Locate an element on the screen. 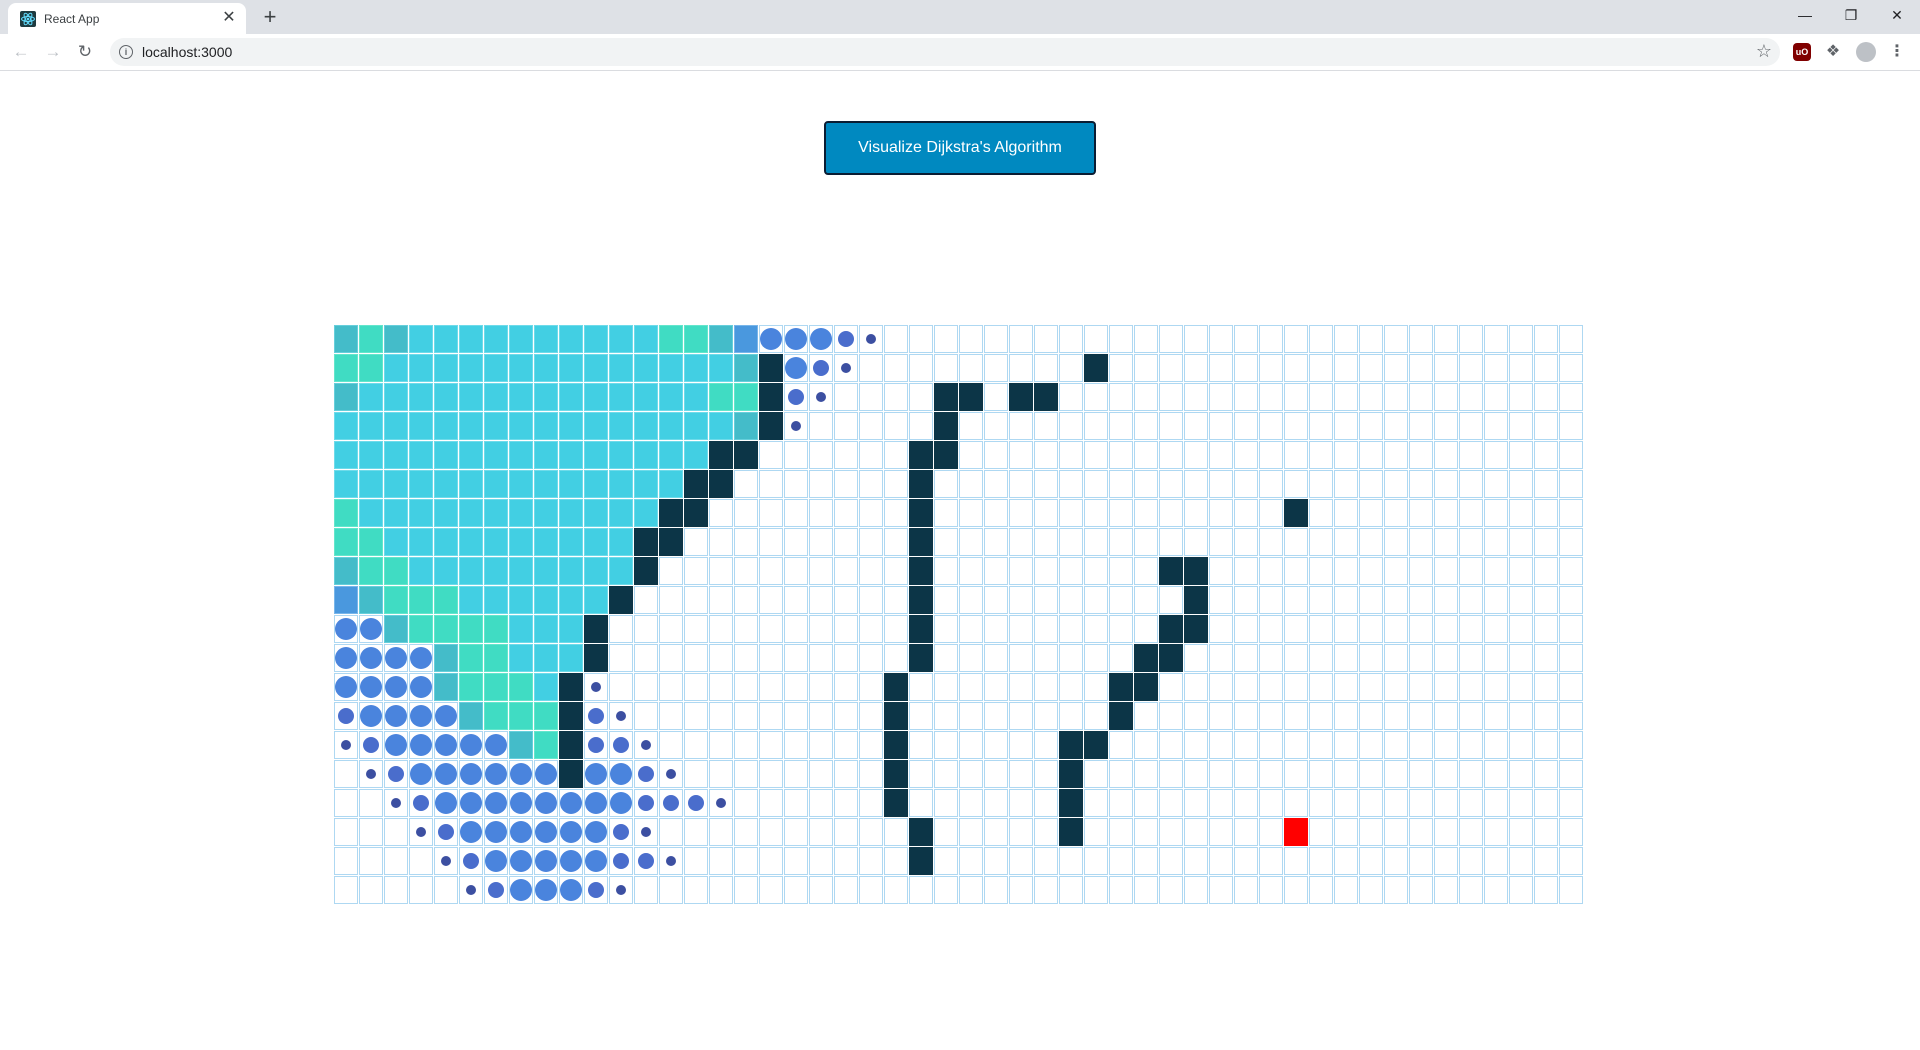  profile-icon is located at coordinates (1866, 52).